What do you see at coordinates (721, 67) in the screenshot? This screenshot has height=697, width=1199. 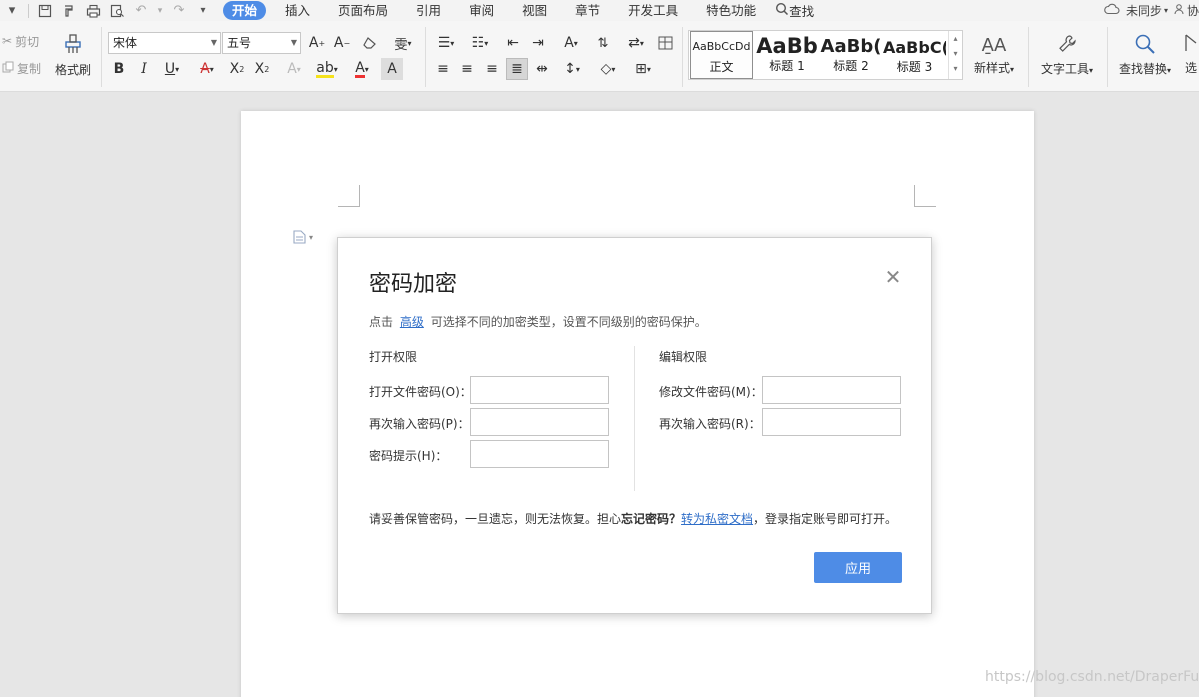 I see `style-normal-label: 正文` at bounding box center [721, 67].